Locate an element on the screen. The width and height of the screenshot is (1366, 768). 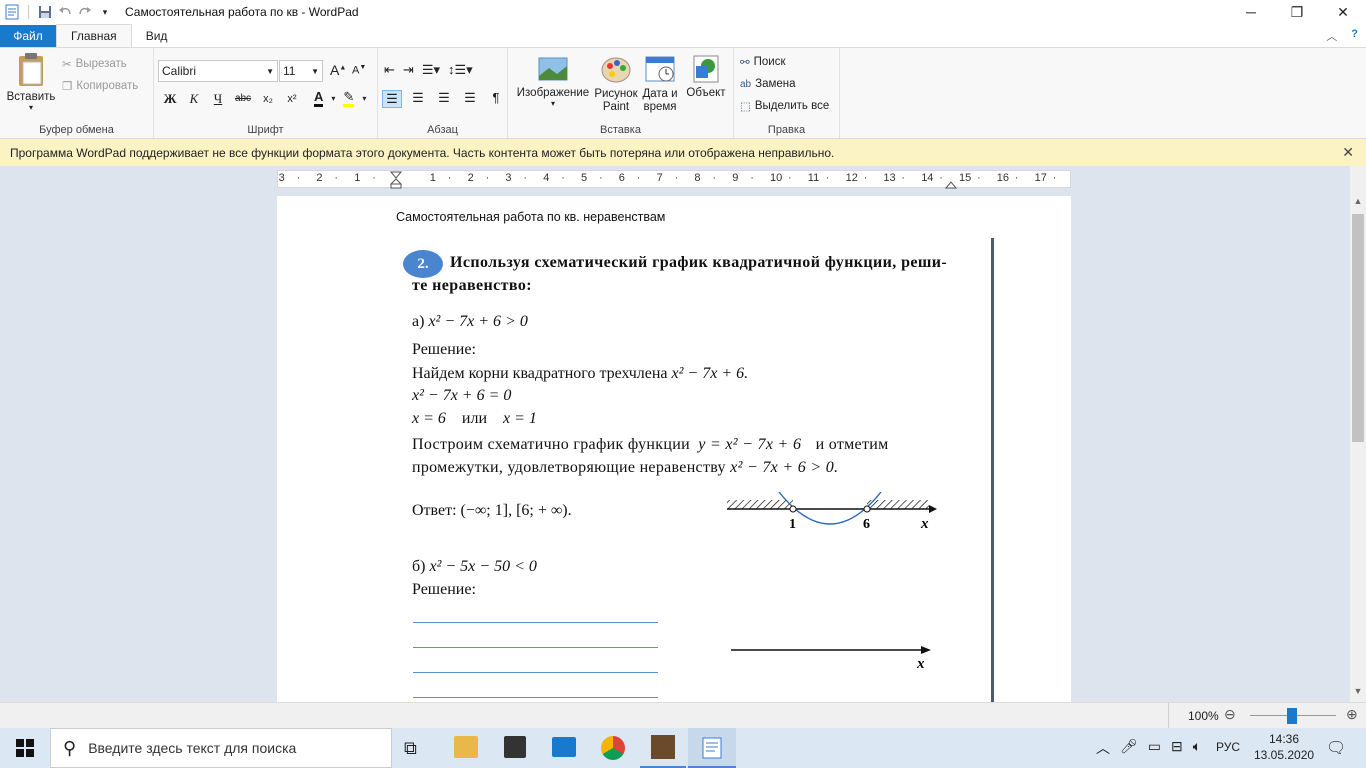
volume-icon: 🔈︎ is located at coordinates (1197, 748).